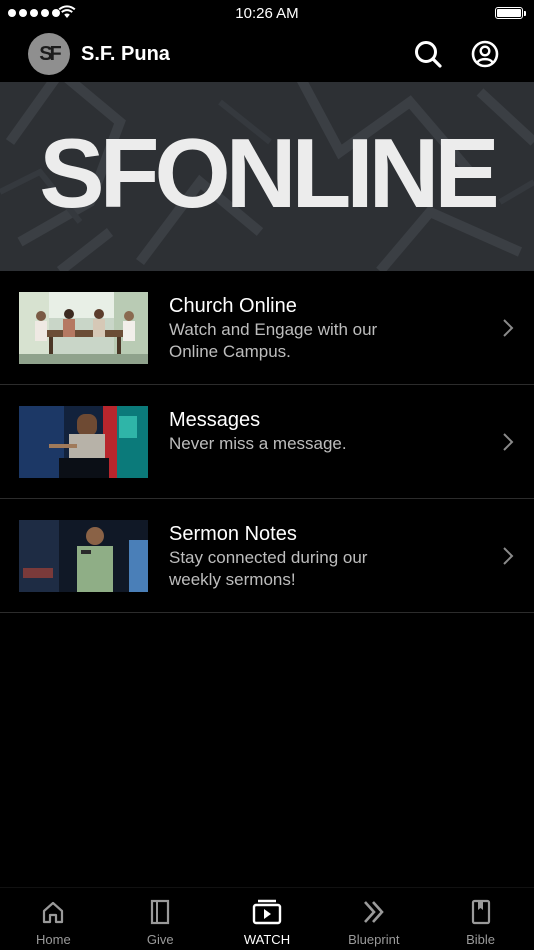 The image size is (534, 950). What do you see at coordinates (83, 328) in the screenshot?
I see `church-online-thumbnail` at bounding box center [83, 328].